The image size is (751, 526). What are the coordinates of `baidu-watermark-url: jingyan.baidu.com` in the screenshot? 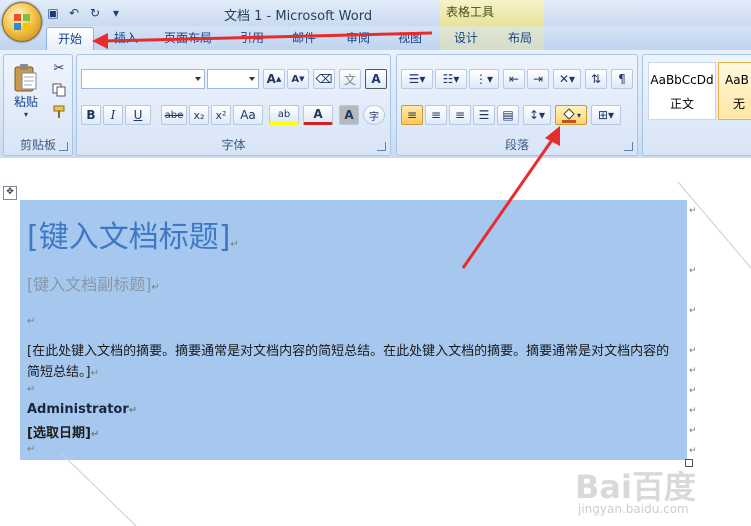 It's located at (633, 509).